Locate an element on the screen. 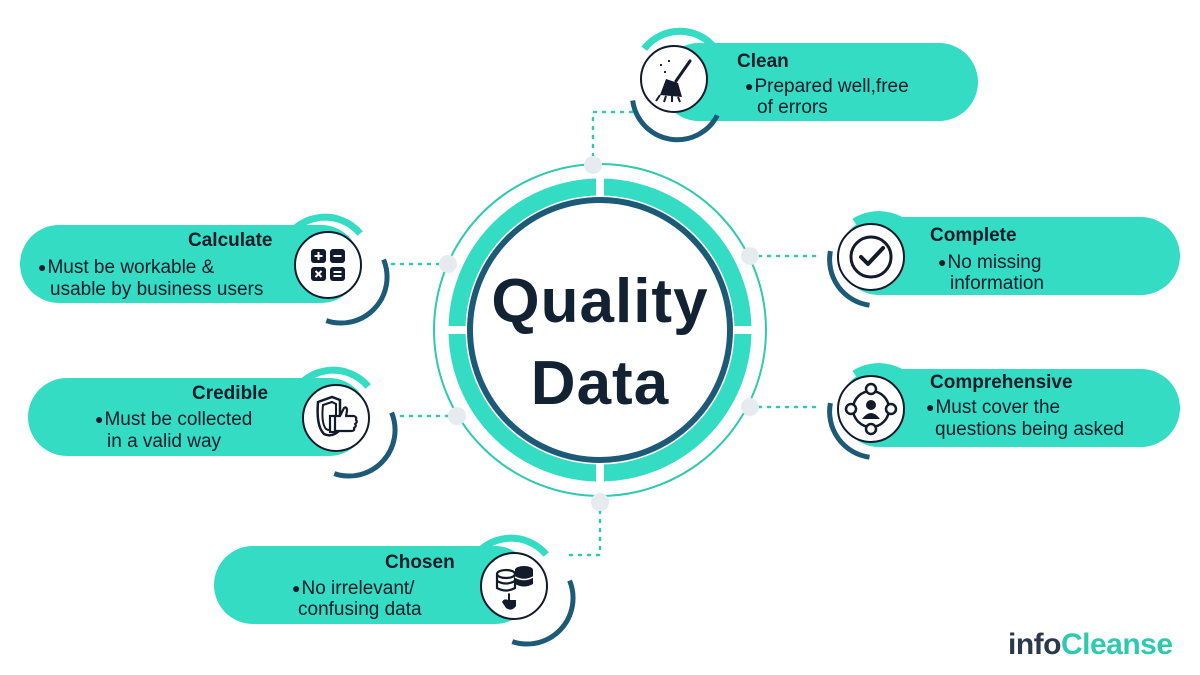 This screenshot has width=1200, height=675. complete-desc-line2: information is located at coordinates (997, 283).